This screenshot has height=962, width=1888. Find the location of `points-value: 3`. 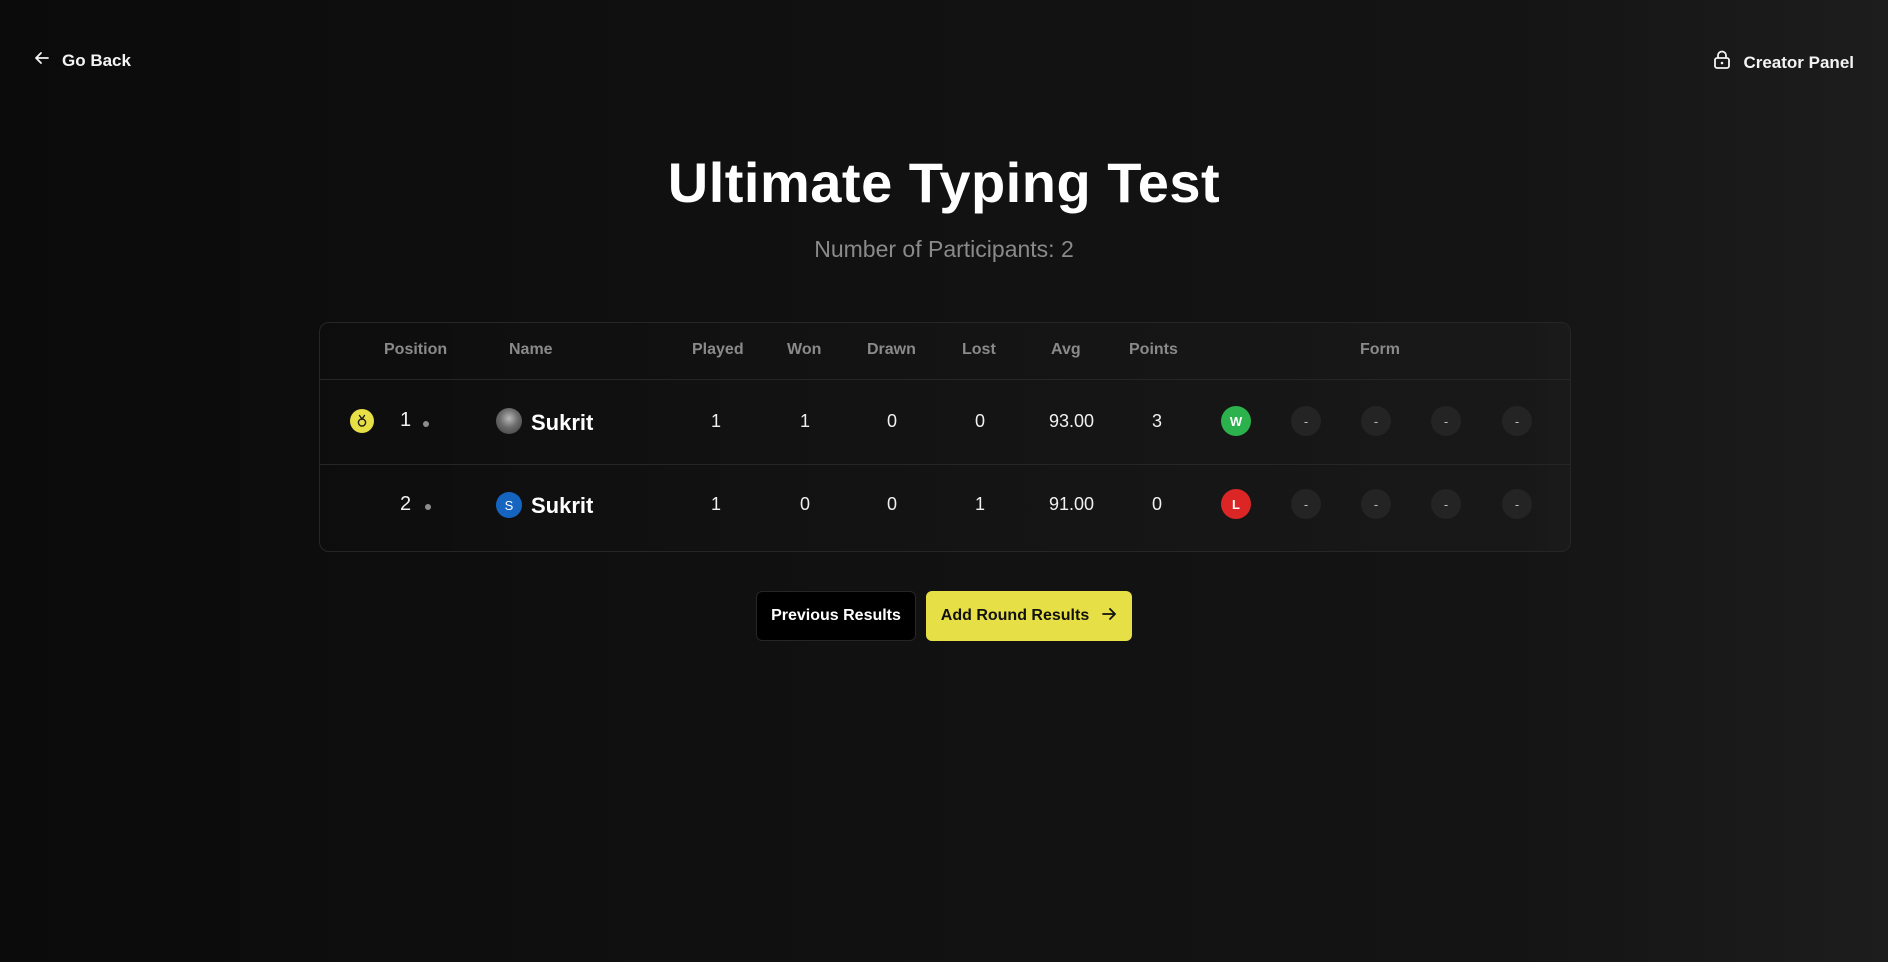

points-value: 3 is located at coordinates (1156, 421).